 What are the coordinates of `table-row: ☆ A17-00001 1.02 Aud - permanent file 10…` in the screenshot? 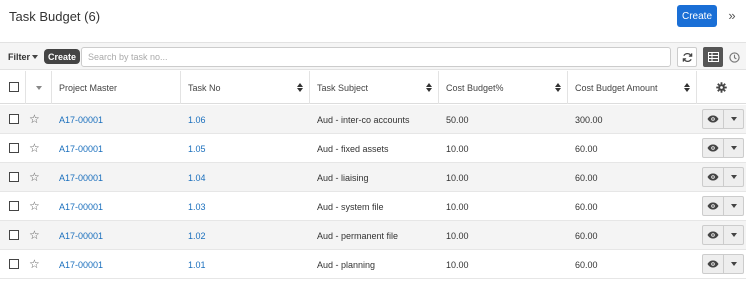 It's located at (373, 235).